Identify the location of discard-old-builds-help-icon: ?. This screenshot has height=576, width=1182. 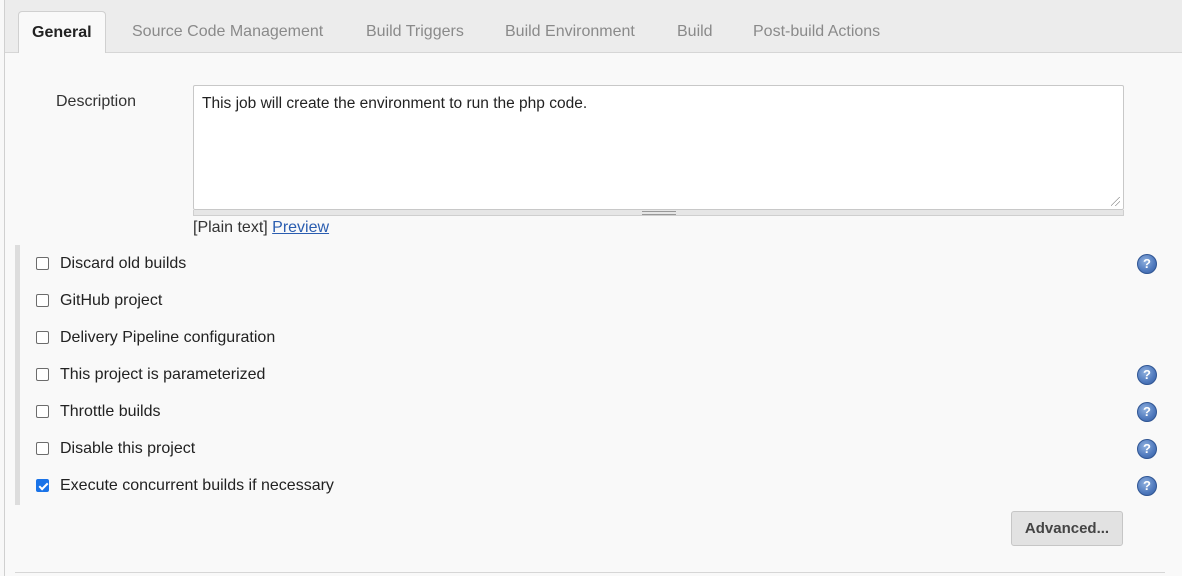
(1147, 264).